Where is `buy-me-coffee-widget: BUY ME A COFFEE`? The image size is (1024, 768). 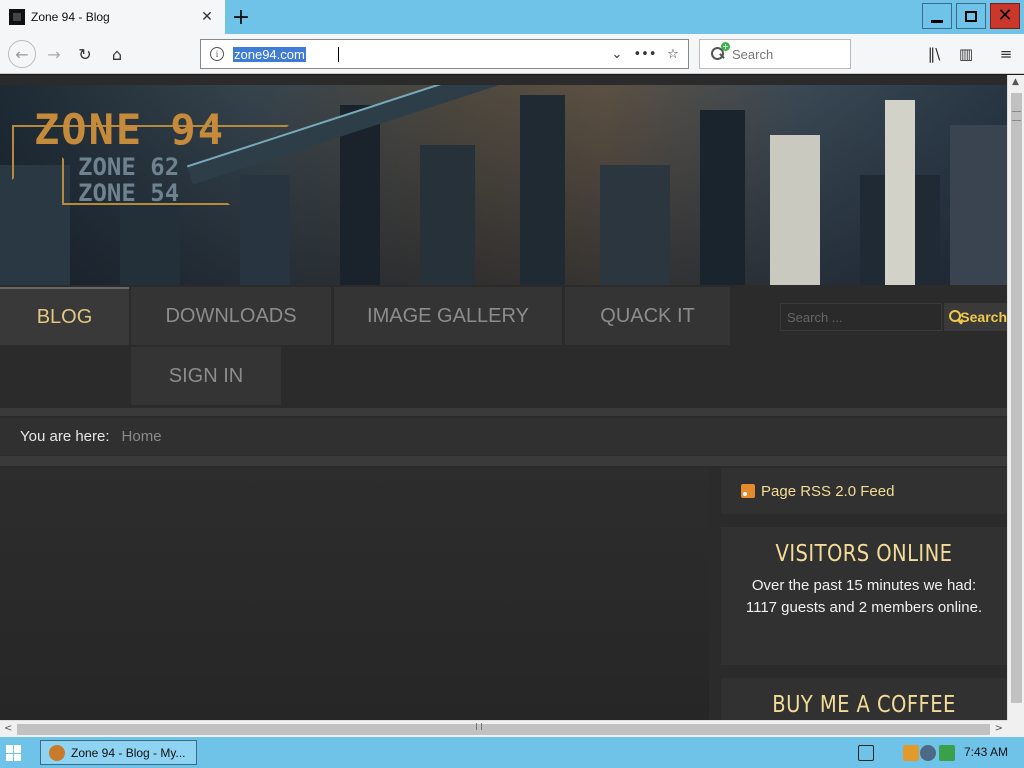 buy-me-coffee-widget: BUY ME A COFFEE is located at coordinates (864, 699).